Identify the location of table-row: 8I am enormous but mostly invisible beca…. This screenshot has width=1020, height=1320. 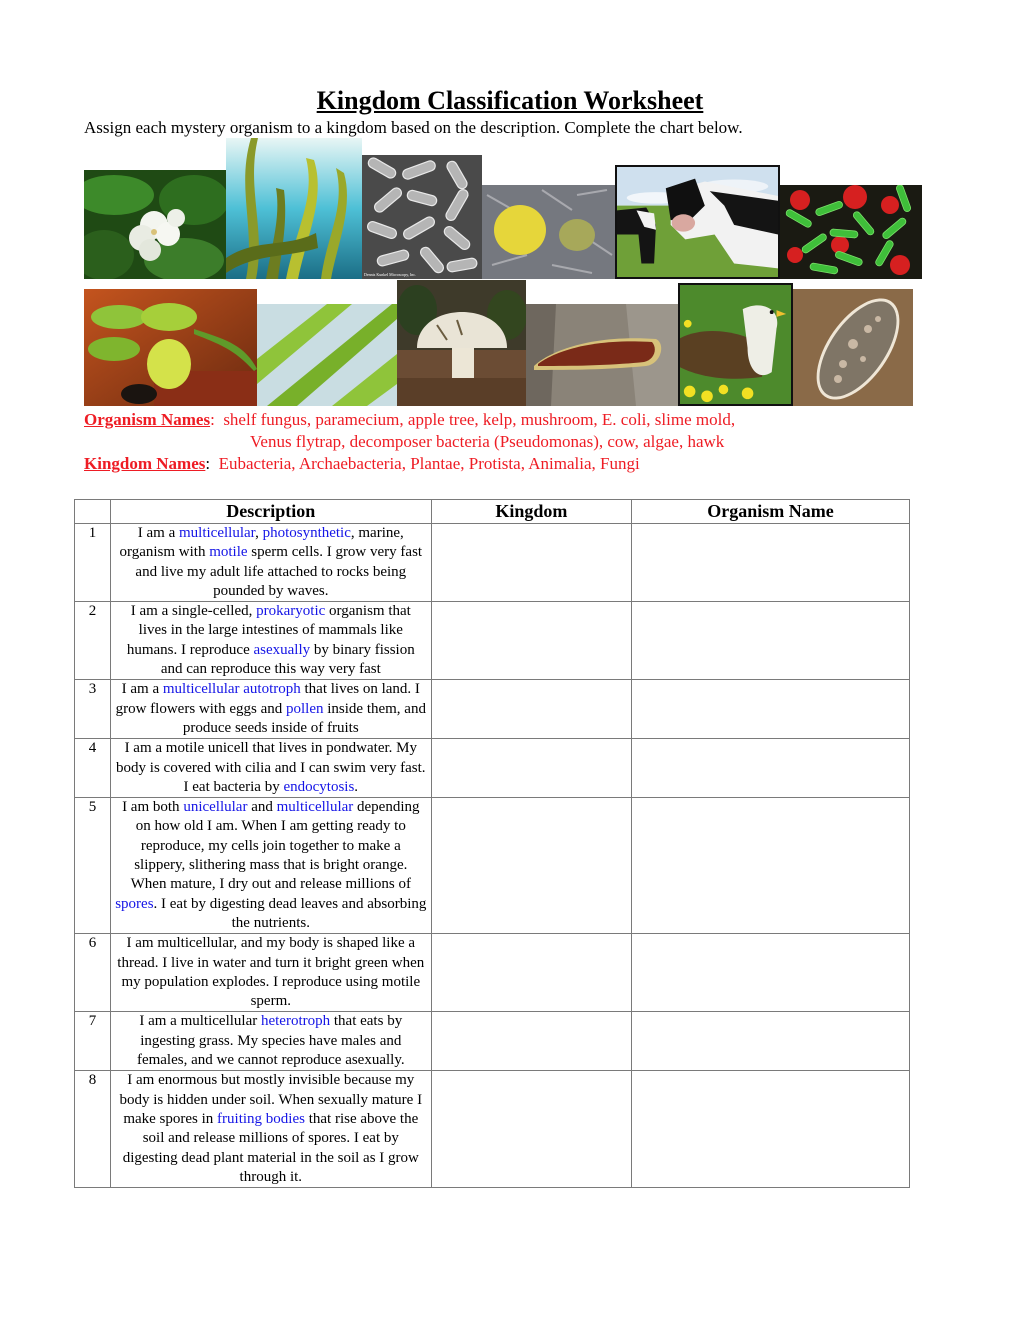
(492, 1129).